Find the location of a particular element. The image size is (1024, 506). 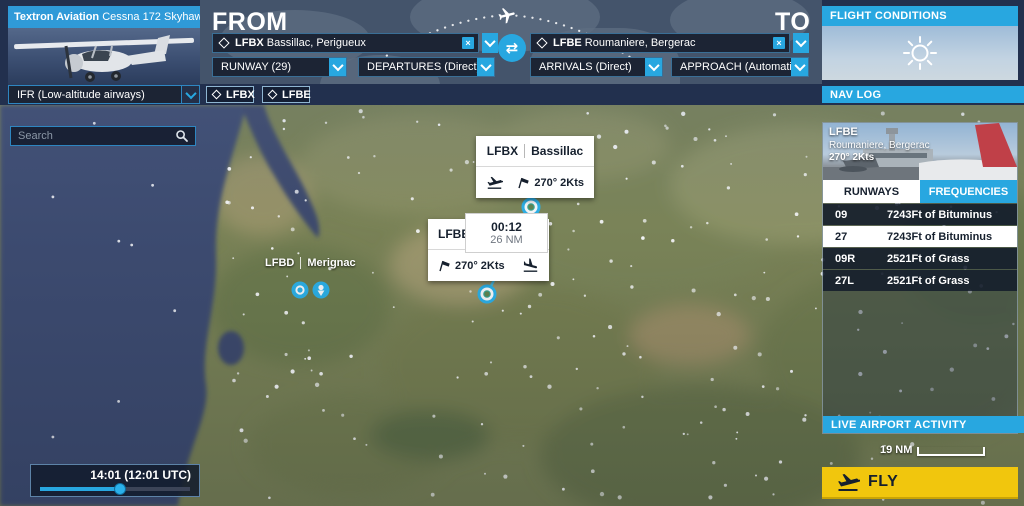

panel-airport-name: Roumaniere, Bergerac is located at coordinates (879, 145).